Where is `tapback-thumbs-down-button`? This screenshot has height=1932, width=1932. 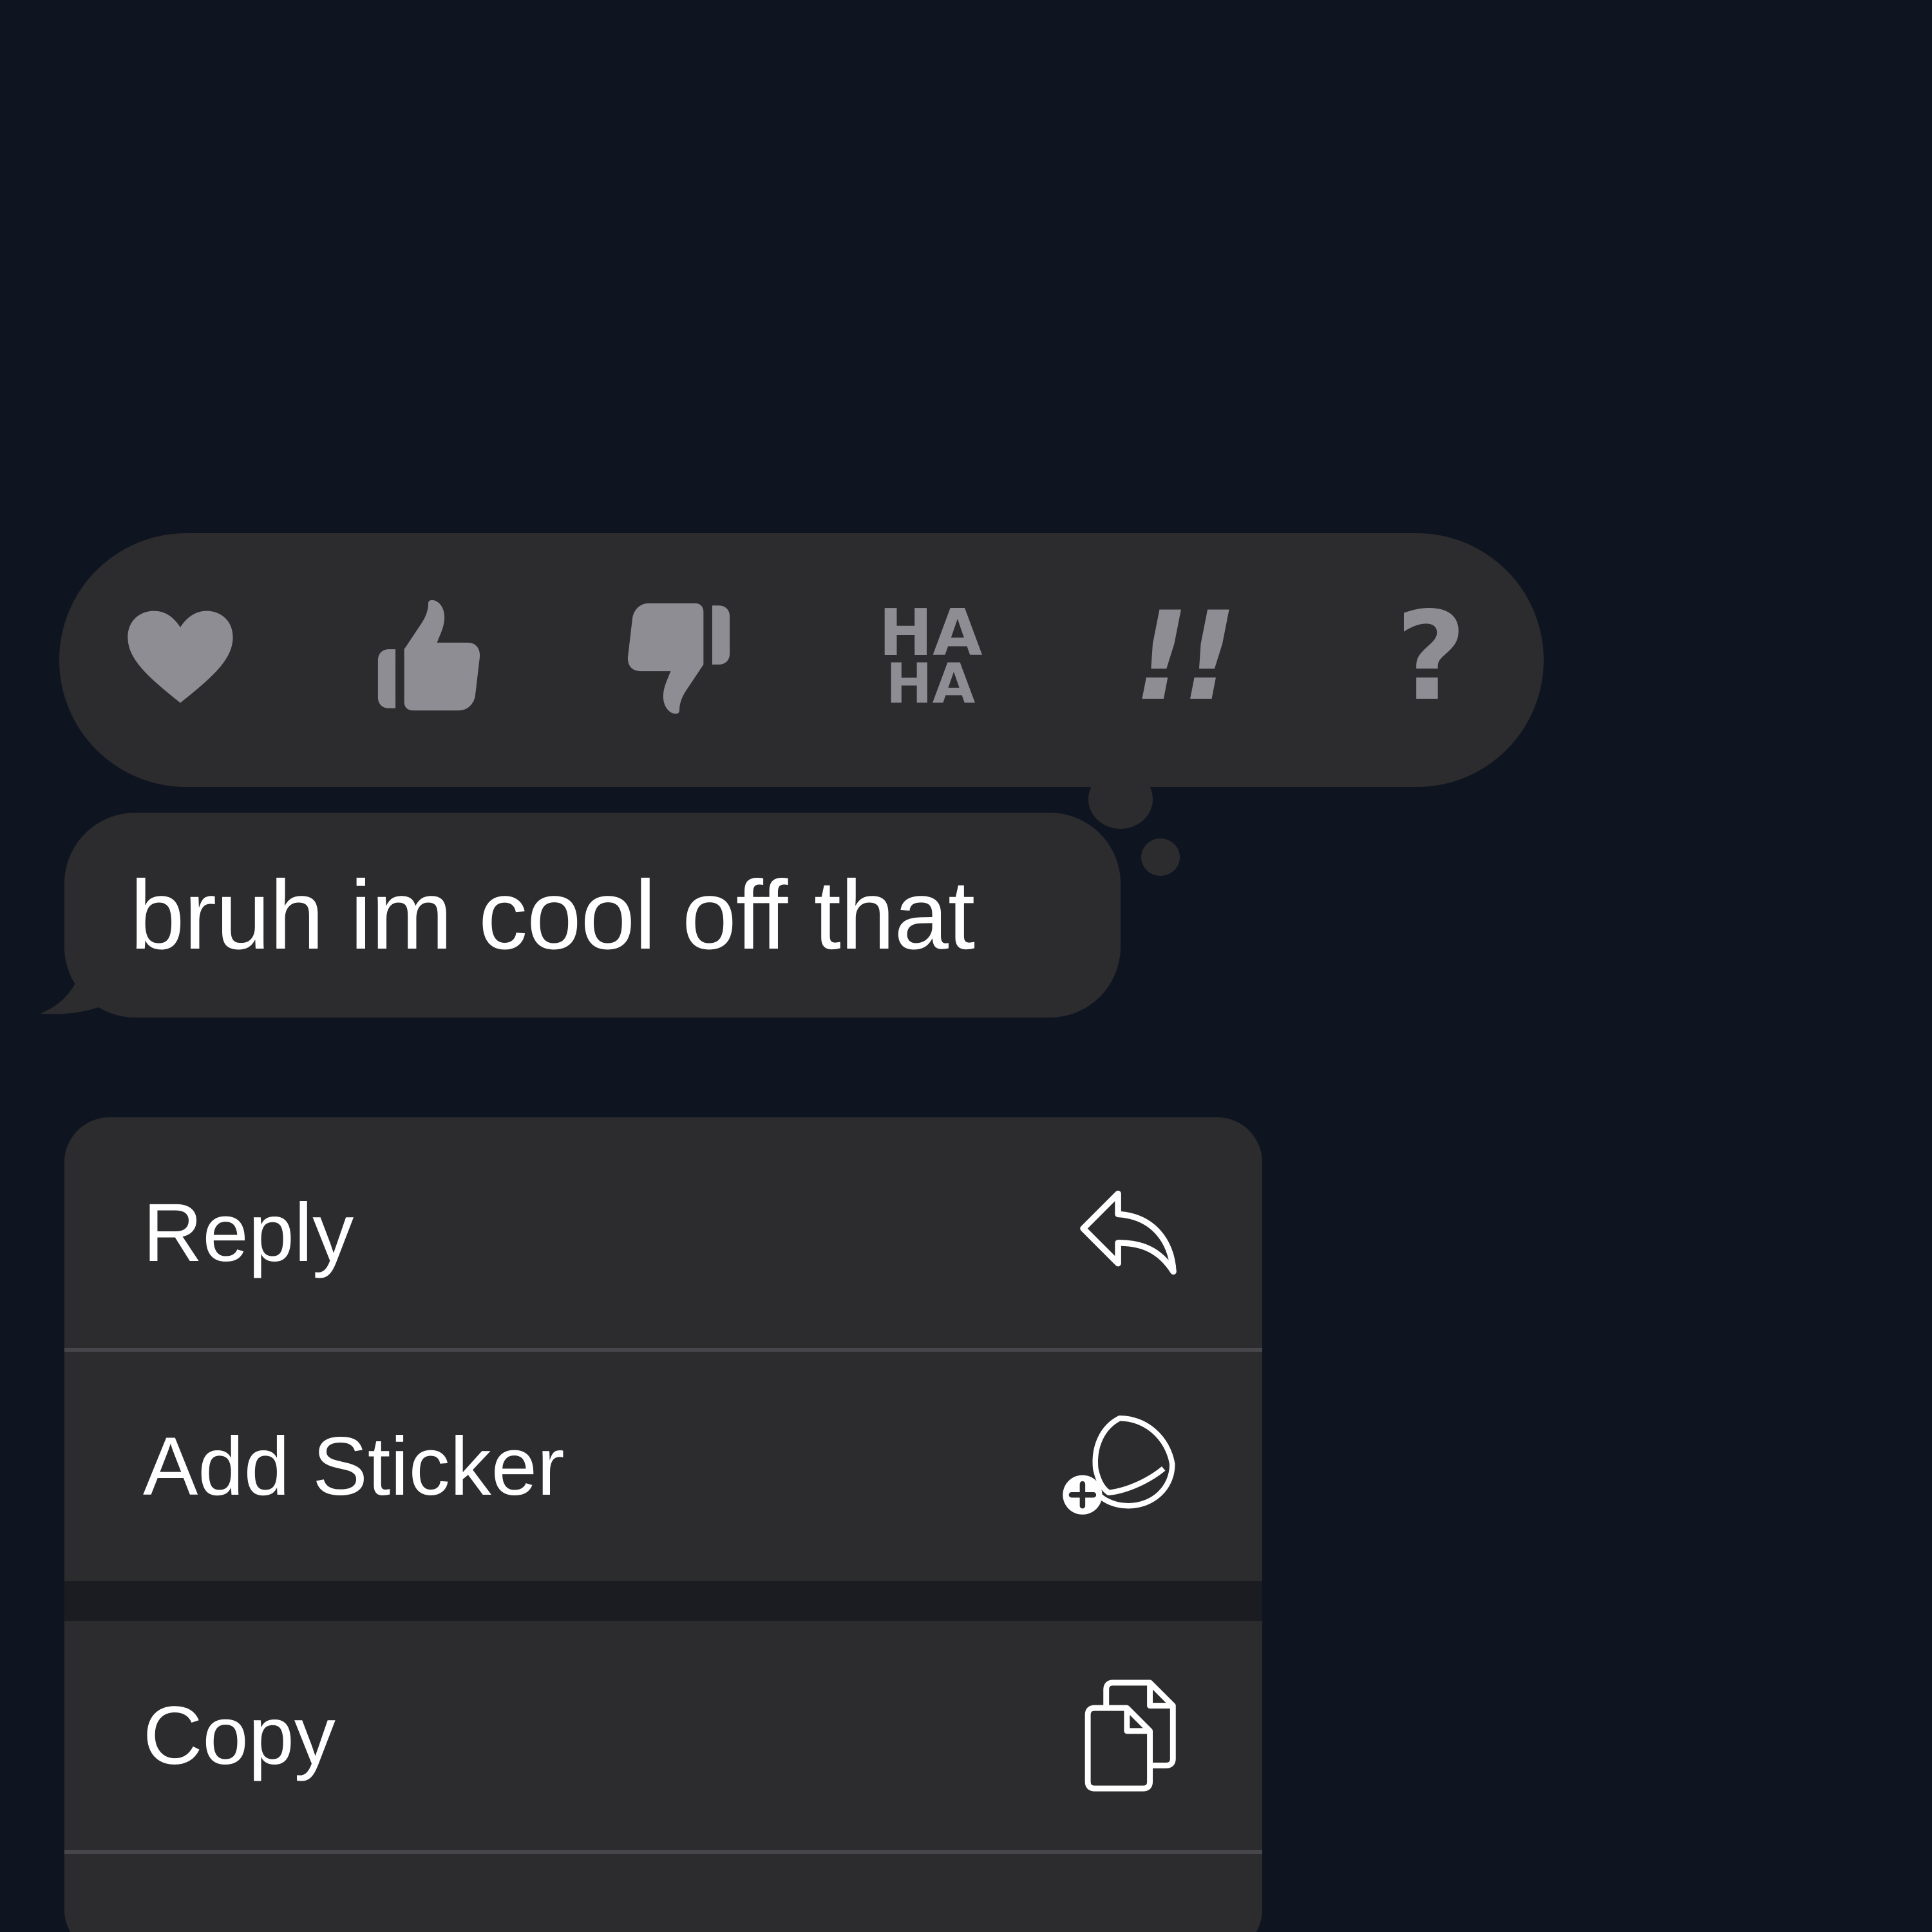 tapback-thumbs-down-button is located at coordinates (680, 657).